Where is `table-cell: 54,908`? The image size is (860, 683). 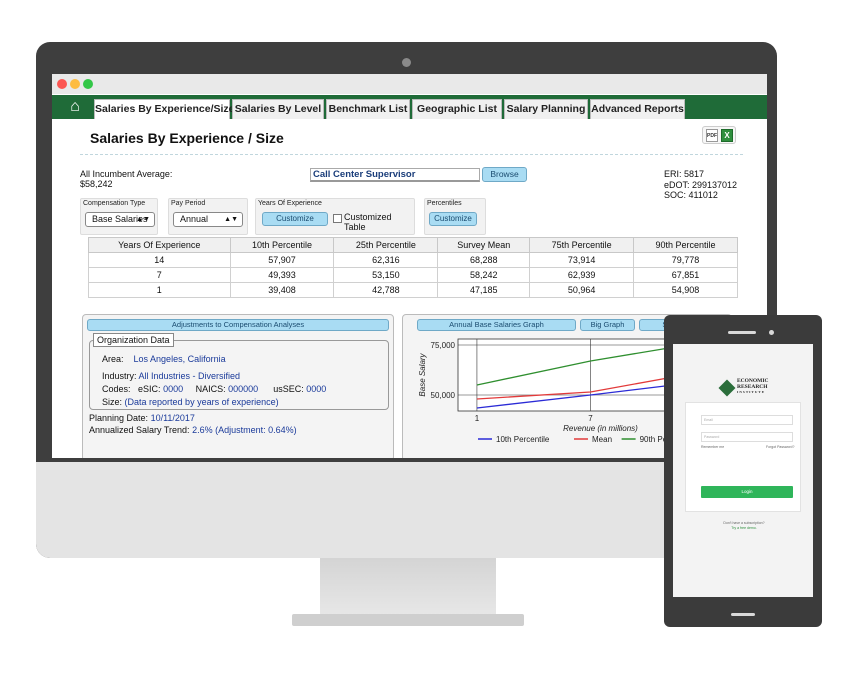
table-cell: 54,908 is located at coordinates (685, 290).